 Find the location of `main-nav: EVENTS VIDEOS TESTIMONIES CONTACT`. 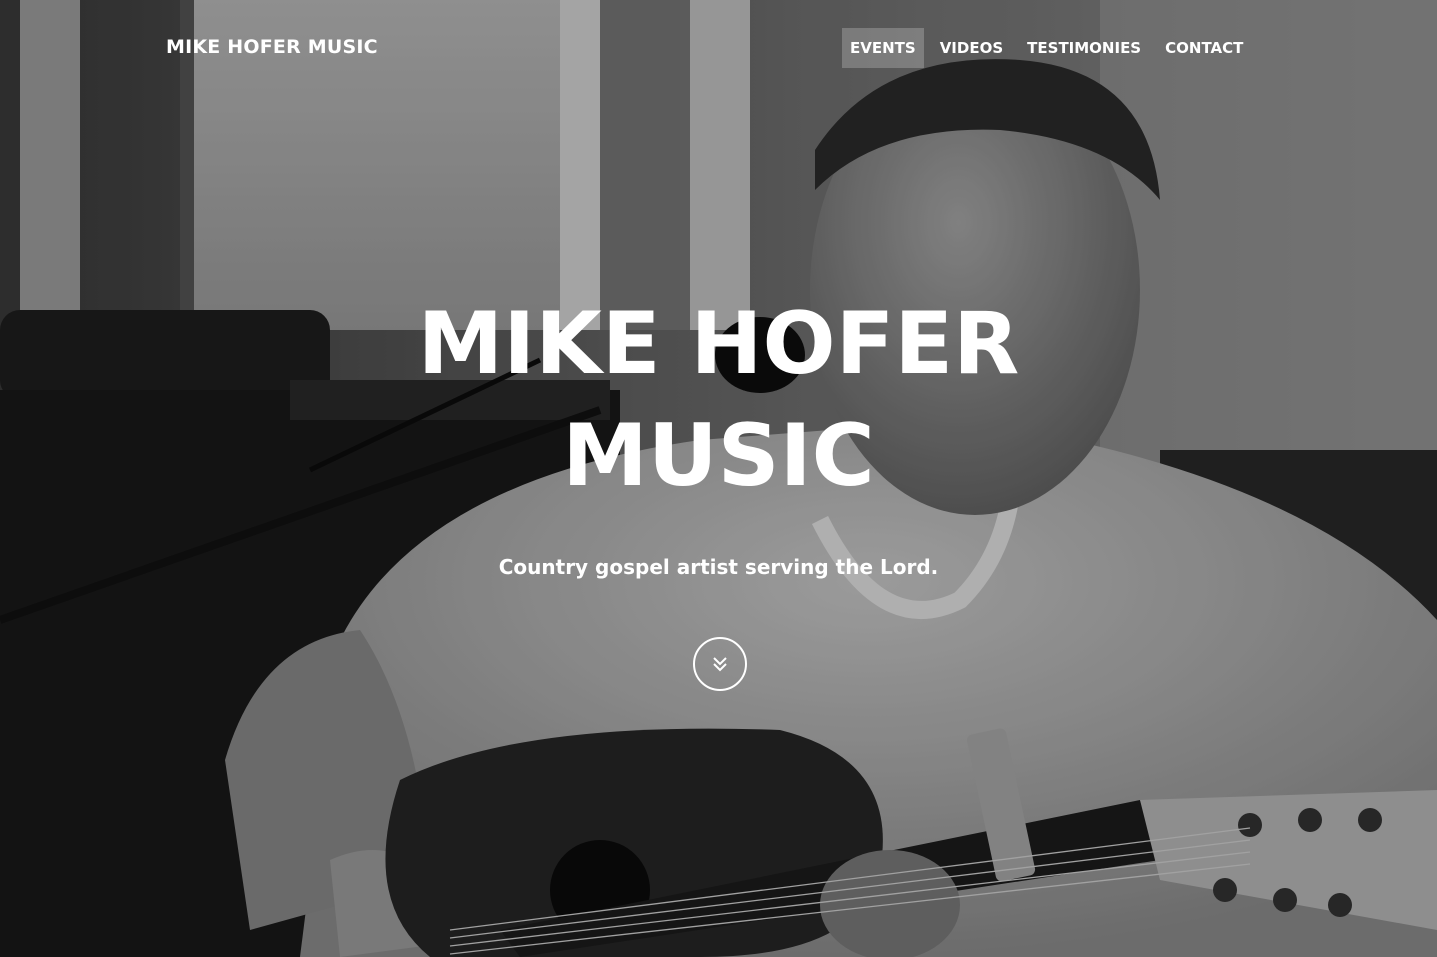

main-nav: EVENTS VIDEOS TESTIMONIES CONTACT is located at coordinates (1050, 48).